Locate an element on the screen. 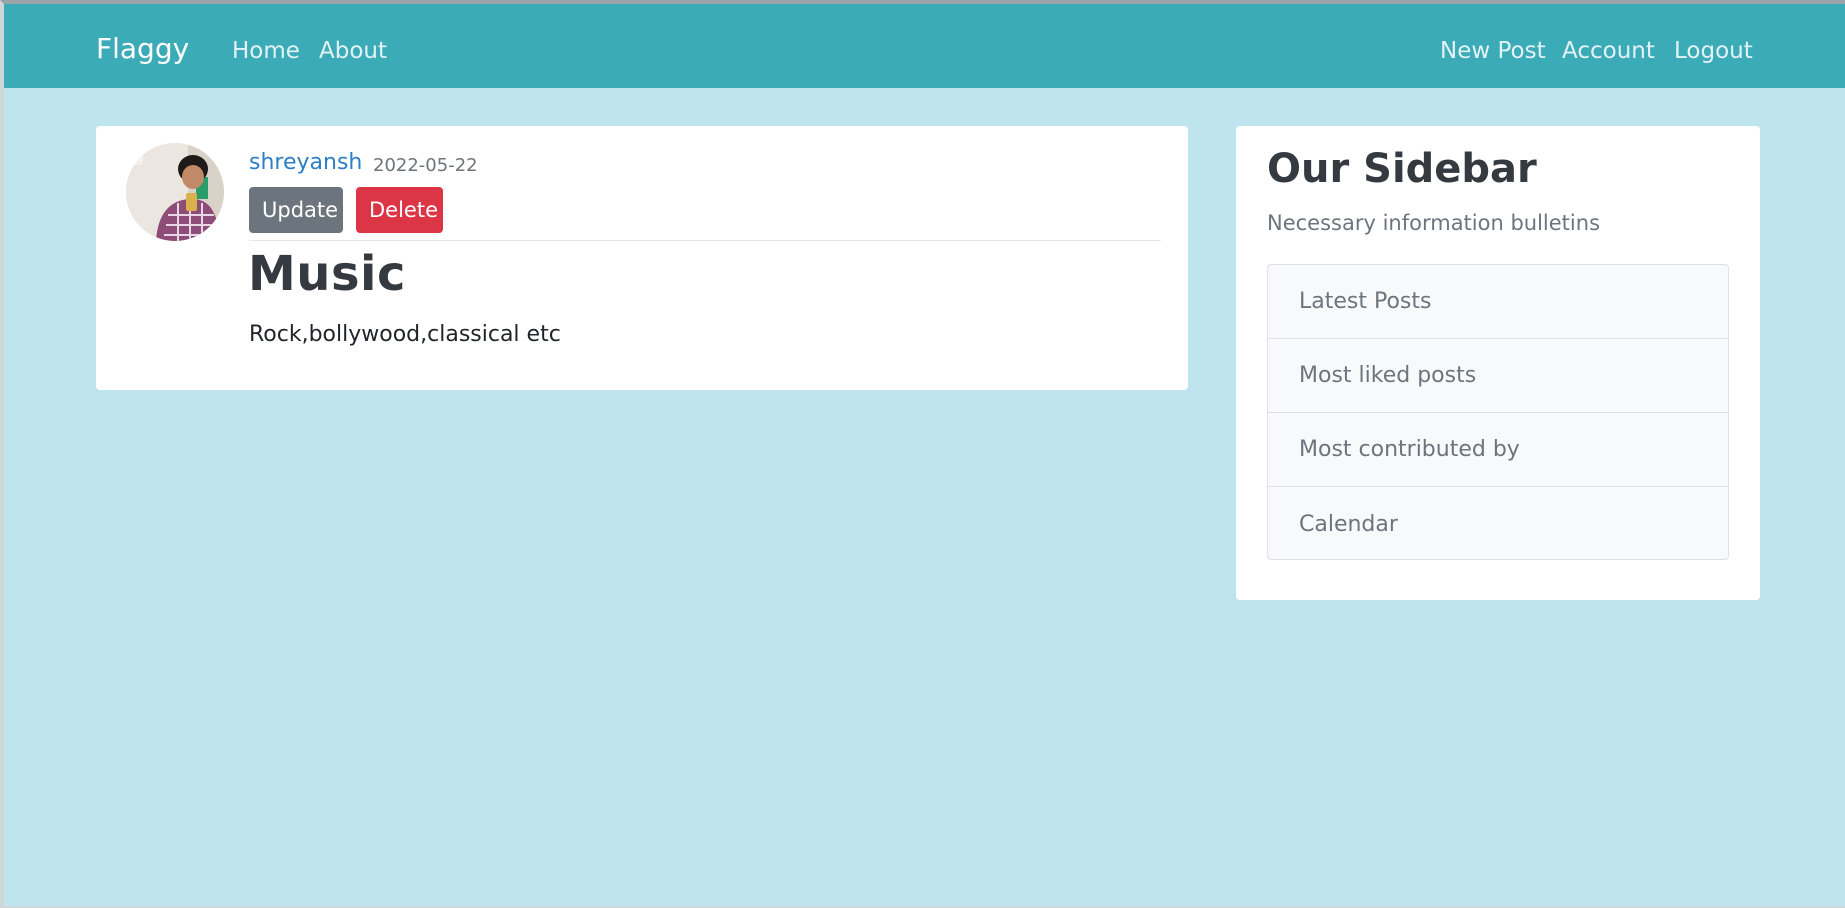 This screenshot has height=908, width=1845. sidebar-title: Our Sidebar is located at coordinates (1402, 169).